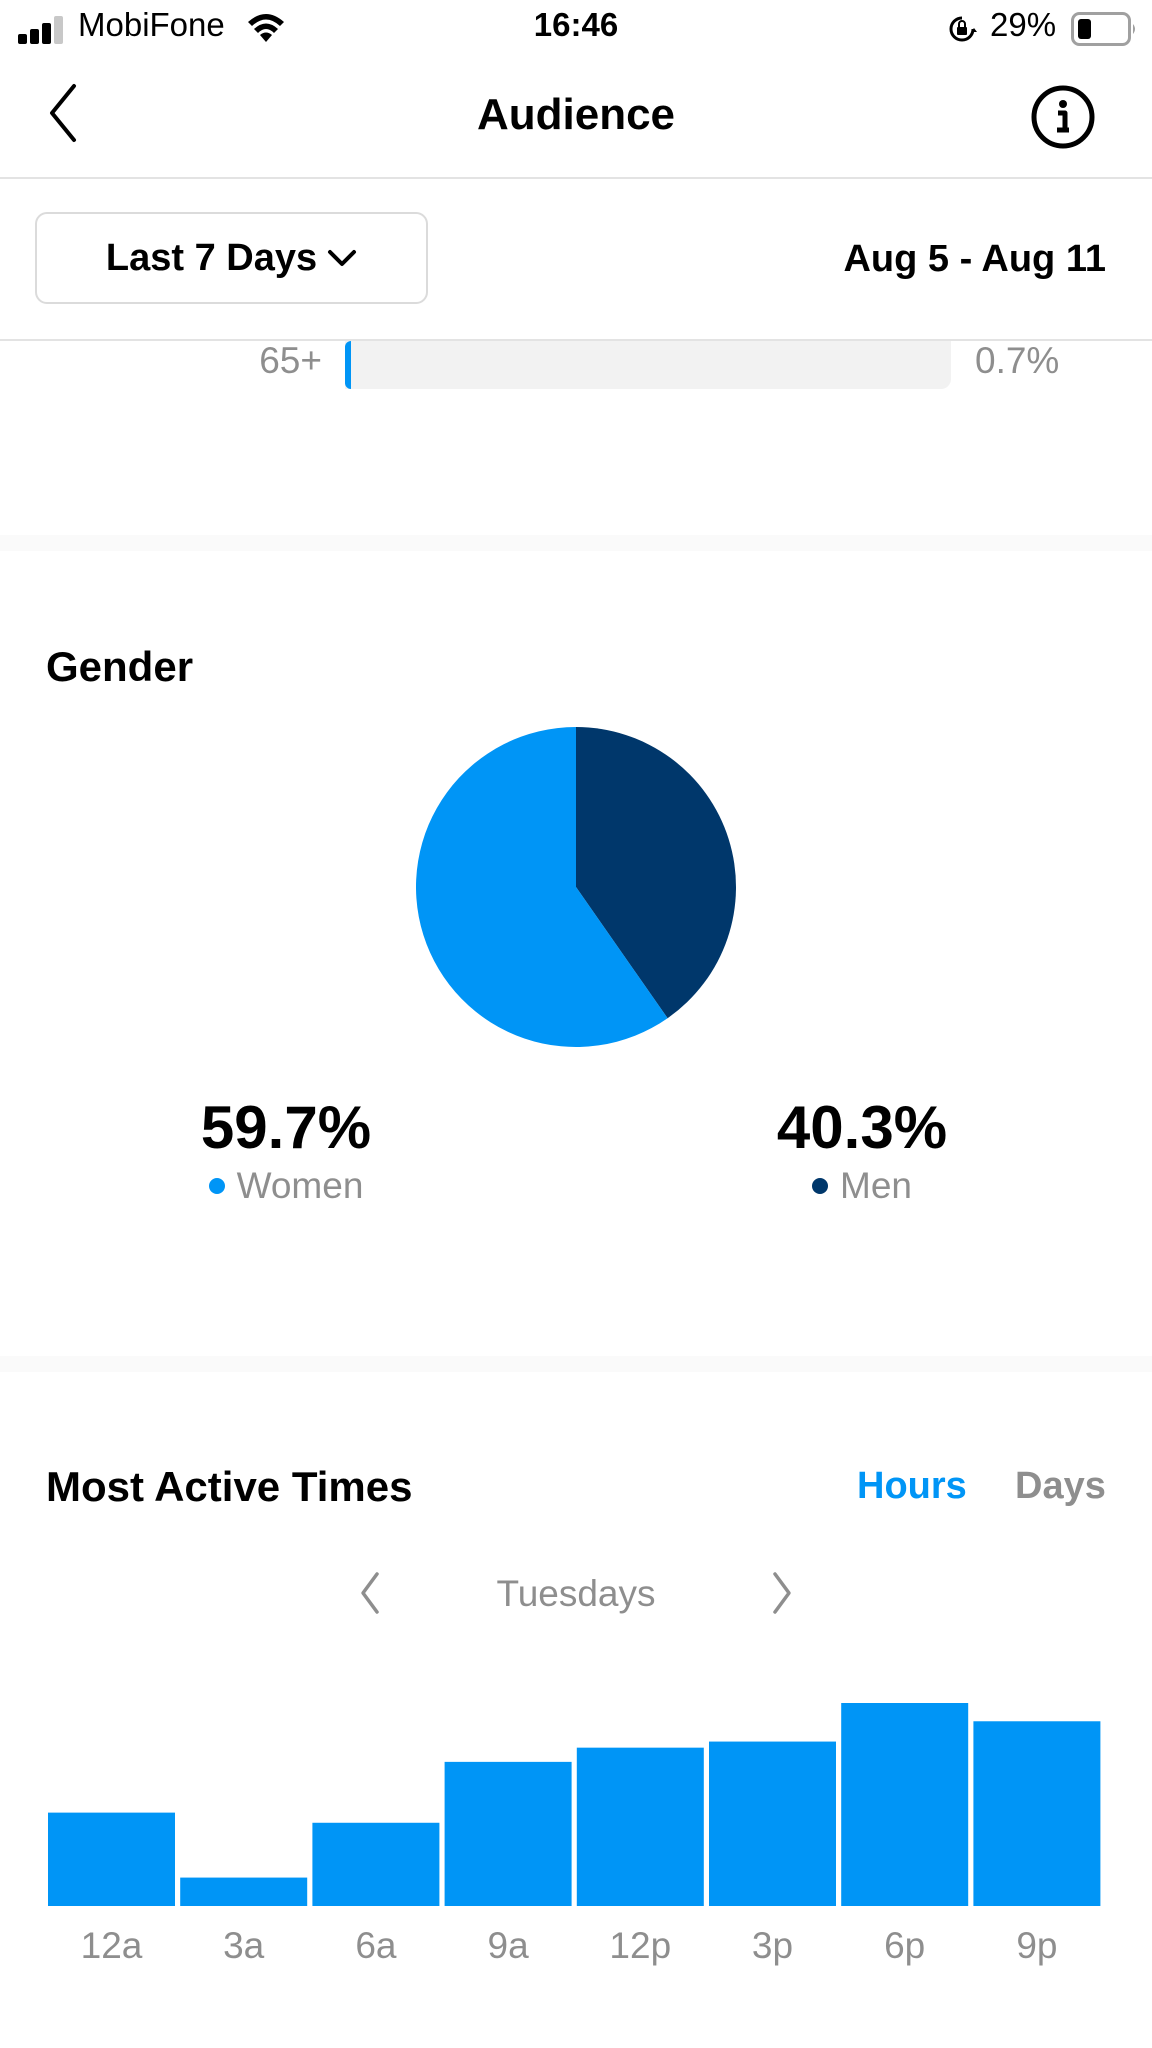 Image resolution: width=1152 pixels, height=2048 pixels. I want to click on active-times-title: Most Active Times, so click(229, 1486).